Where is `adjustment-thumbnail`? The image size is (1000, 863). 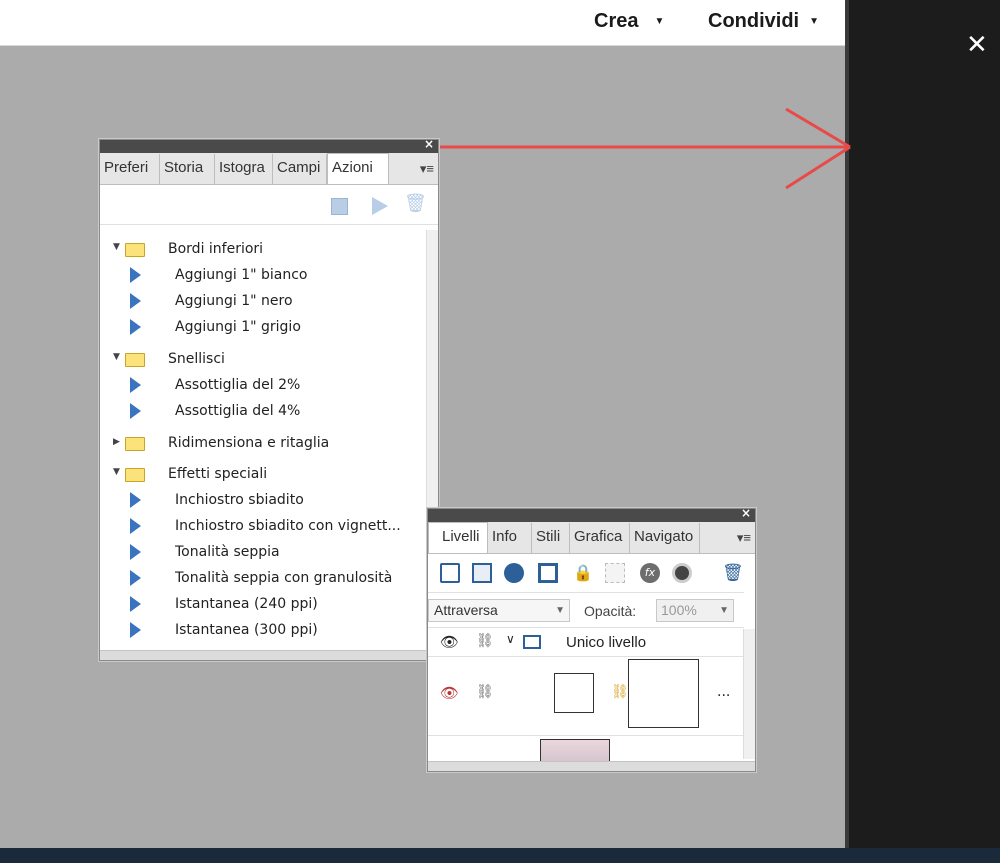
adjustment-thumbnail is located at coordinates (574, 693).